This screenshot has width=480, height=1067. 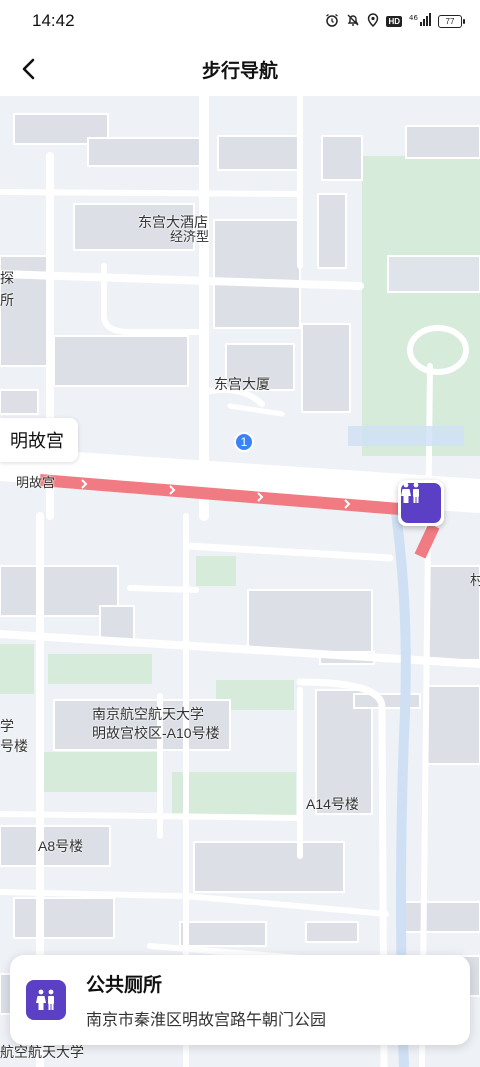 What do you see at coordinates (148, 714) in the screenshot?
I see `map-label-univ-line1: 南京航空航天大学` at bounding box center [148, 714].